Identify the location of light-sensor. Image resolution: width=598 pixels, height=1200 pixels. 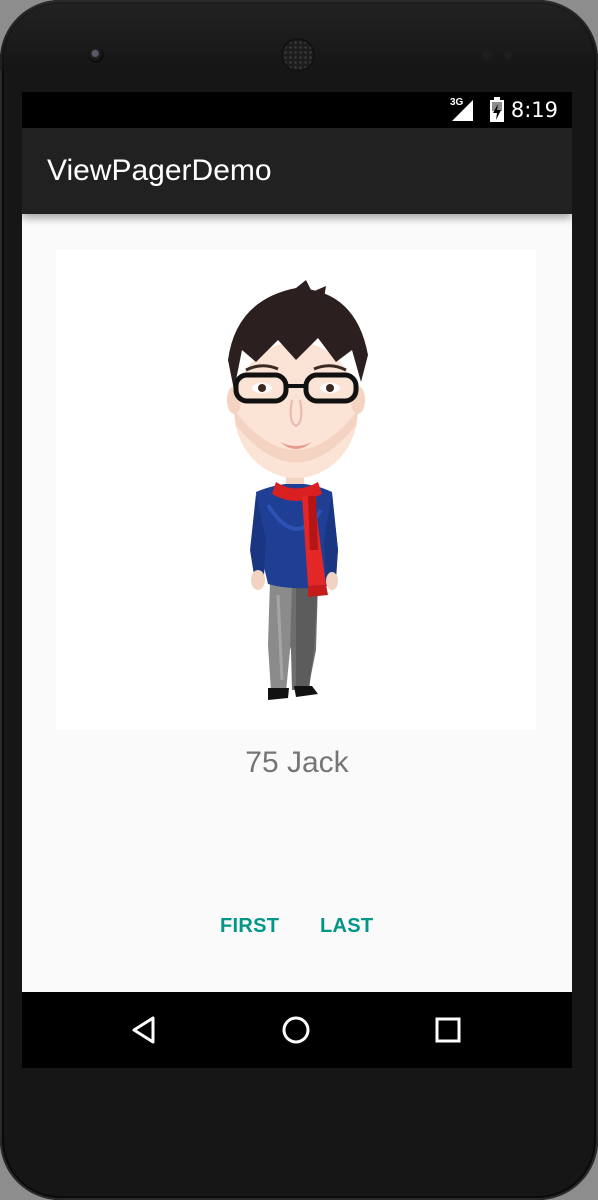
(508, 55).